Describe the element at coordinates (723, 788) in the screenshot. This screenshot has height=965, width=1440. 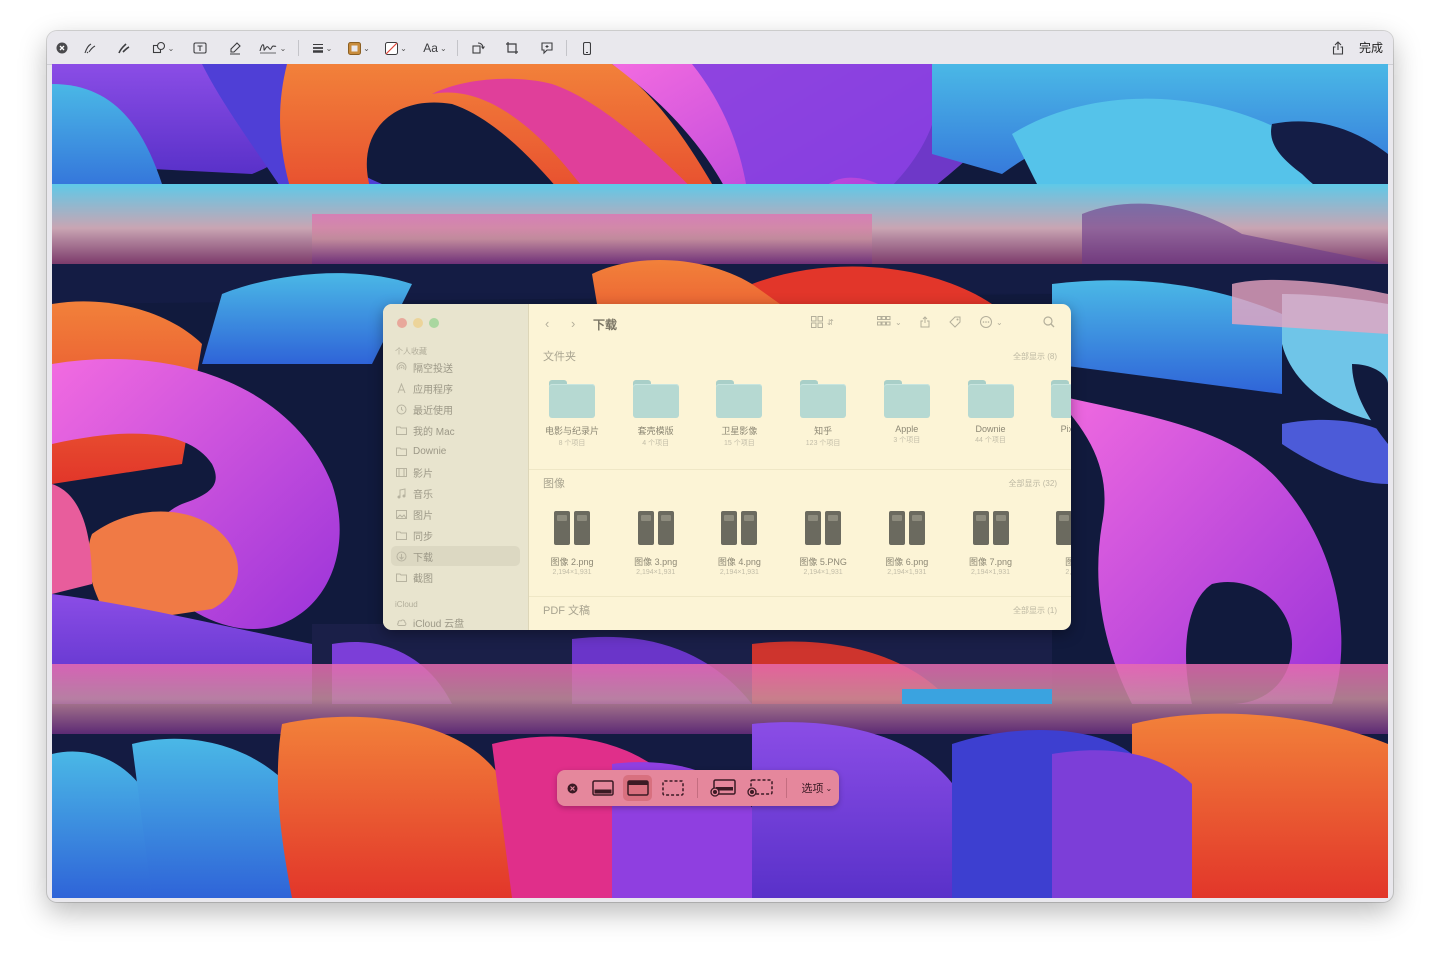
I see `record-entire-screen-button` at that location.